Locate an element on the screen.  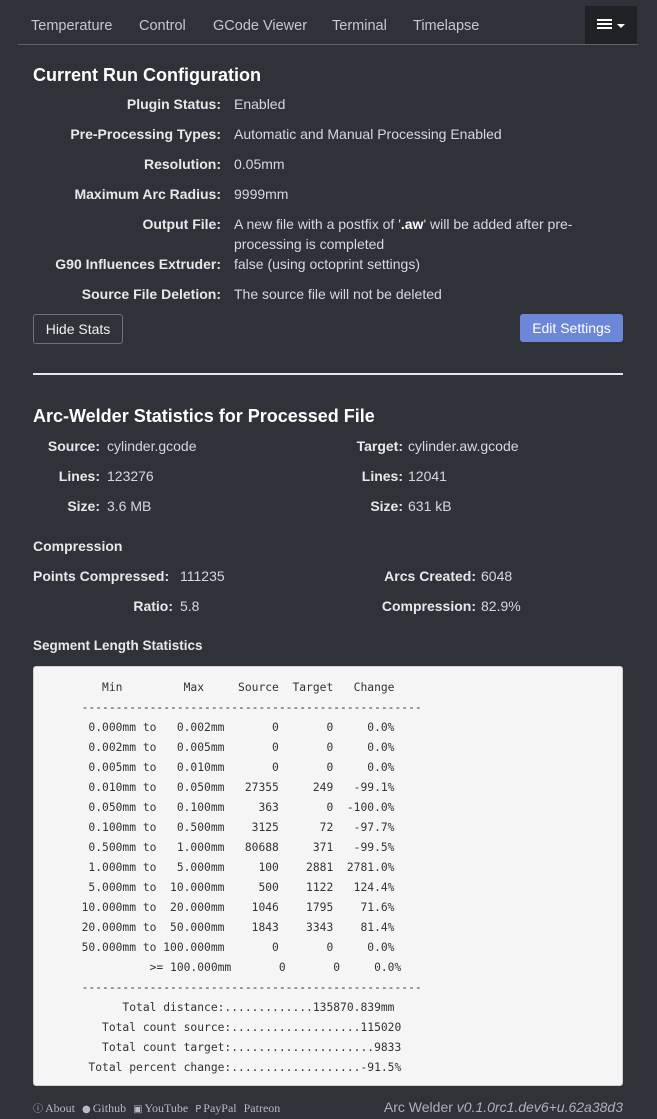
g90-value: false (using octoprint settings) is located at coordinates (327, 264).